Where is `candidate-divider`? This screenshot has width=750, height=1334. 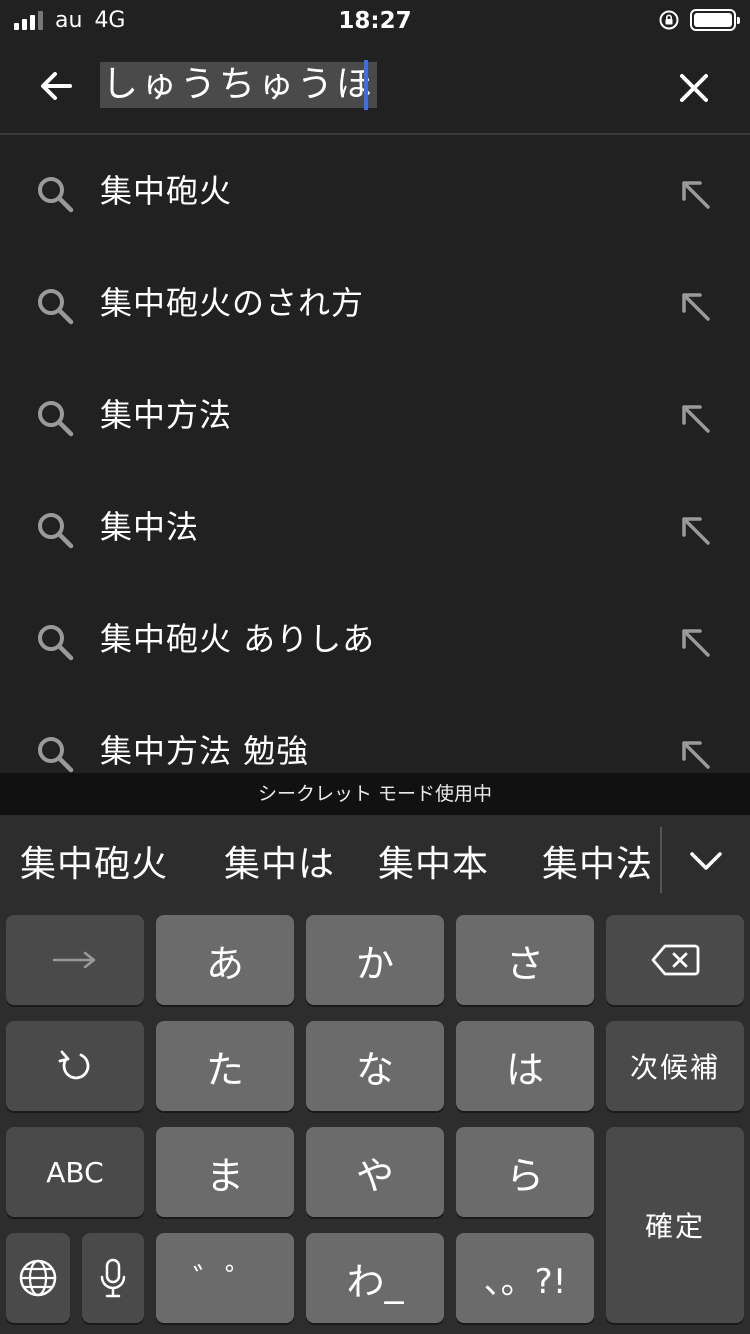 candidate-divider is located at coordinates (661, 860).